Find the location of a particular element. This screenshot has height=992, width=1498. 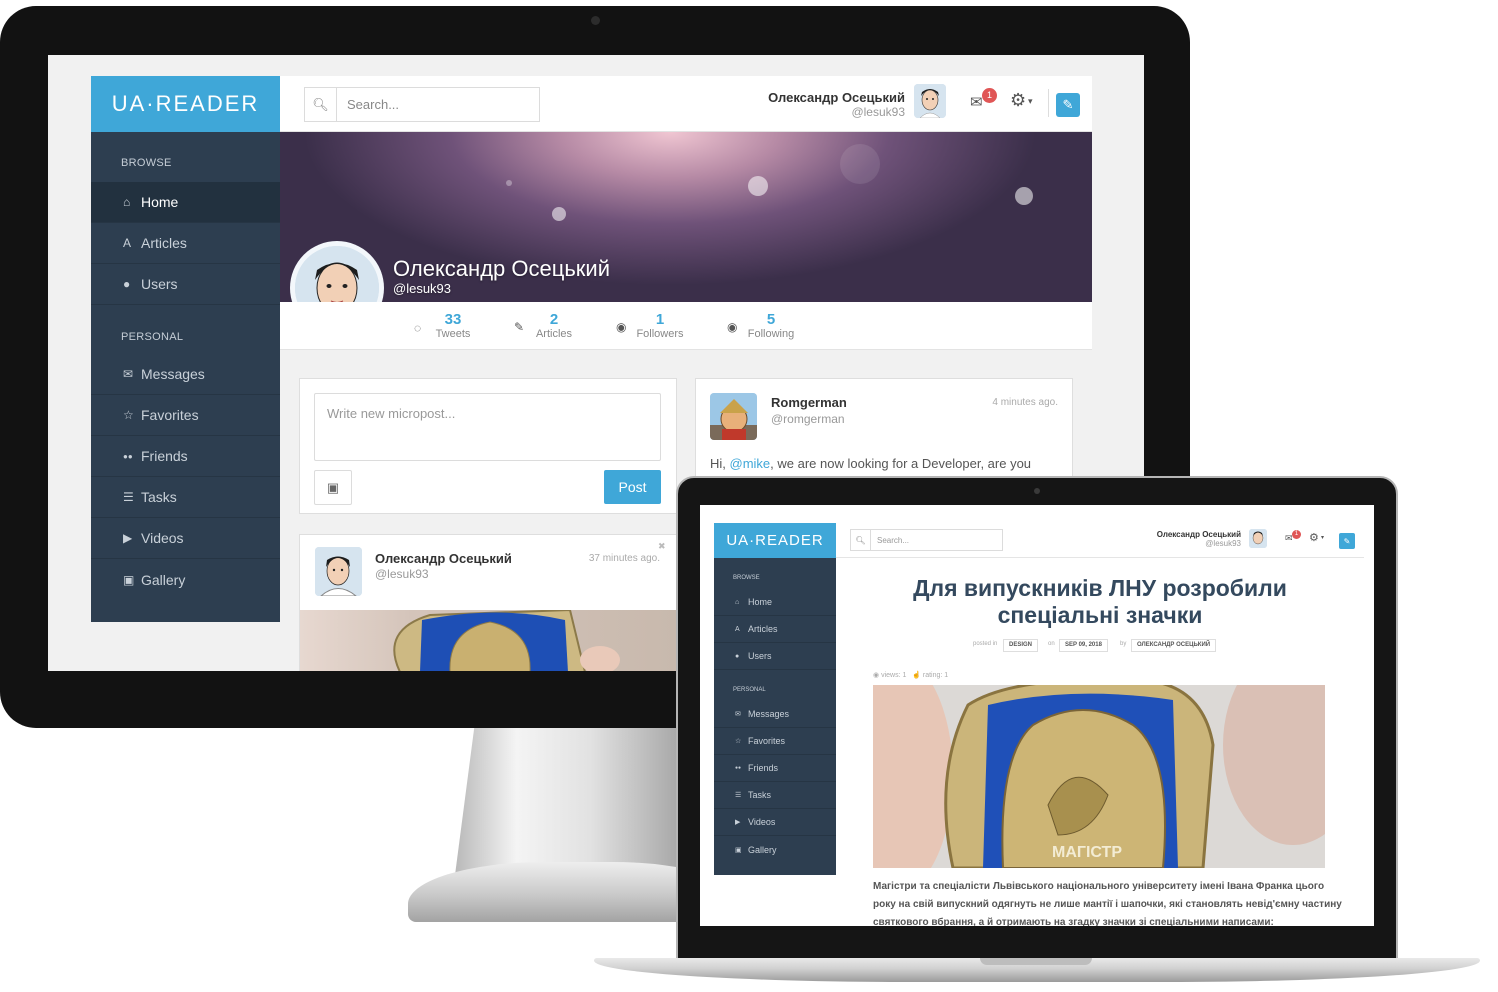

video-icon: ▶ is located at coordinates (128, 538).